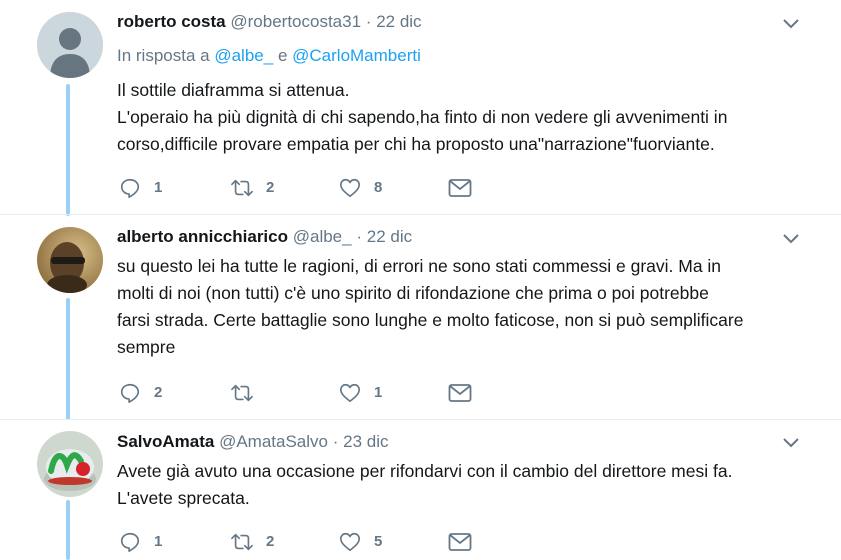 The height and width of the screenshot is (560, 841). What do you see at coordinates (165, 441) in the screenshot?
I see `display-name: SalvoAmata` at bounding box center [165, 441].